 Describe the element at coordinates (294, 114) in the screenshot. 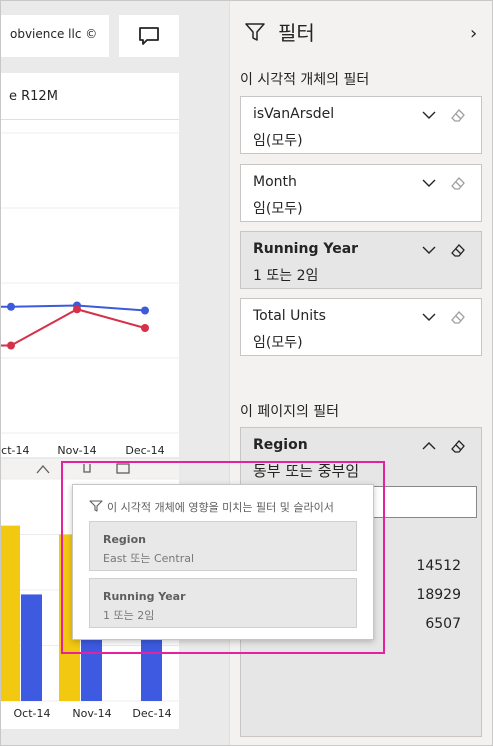

I see `filter-name: isVanArsdel` at that location.